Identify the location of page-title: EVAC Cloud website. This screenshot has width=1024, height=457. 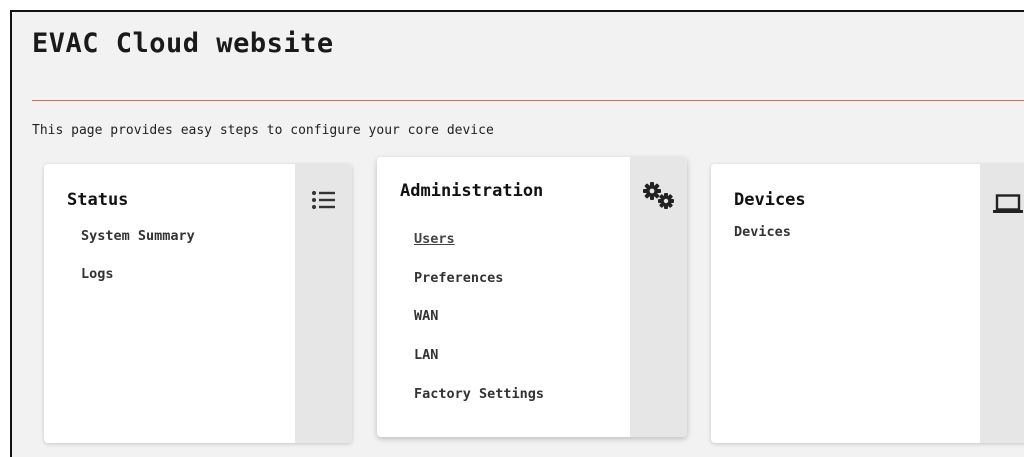
(183, 43).